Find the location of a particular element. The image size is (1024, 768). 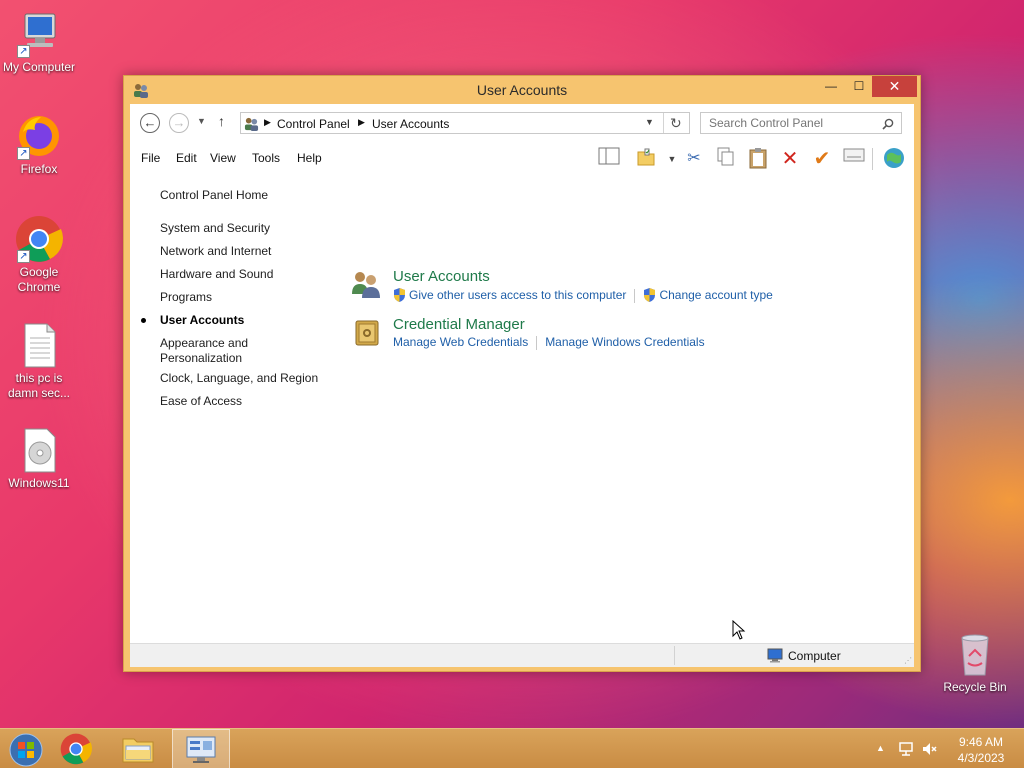

change-account-type-link: Change account type is located at coordinates (715, 295).